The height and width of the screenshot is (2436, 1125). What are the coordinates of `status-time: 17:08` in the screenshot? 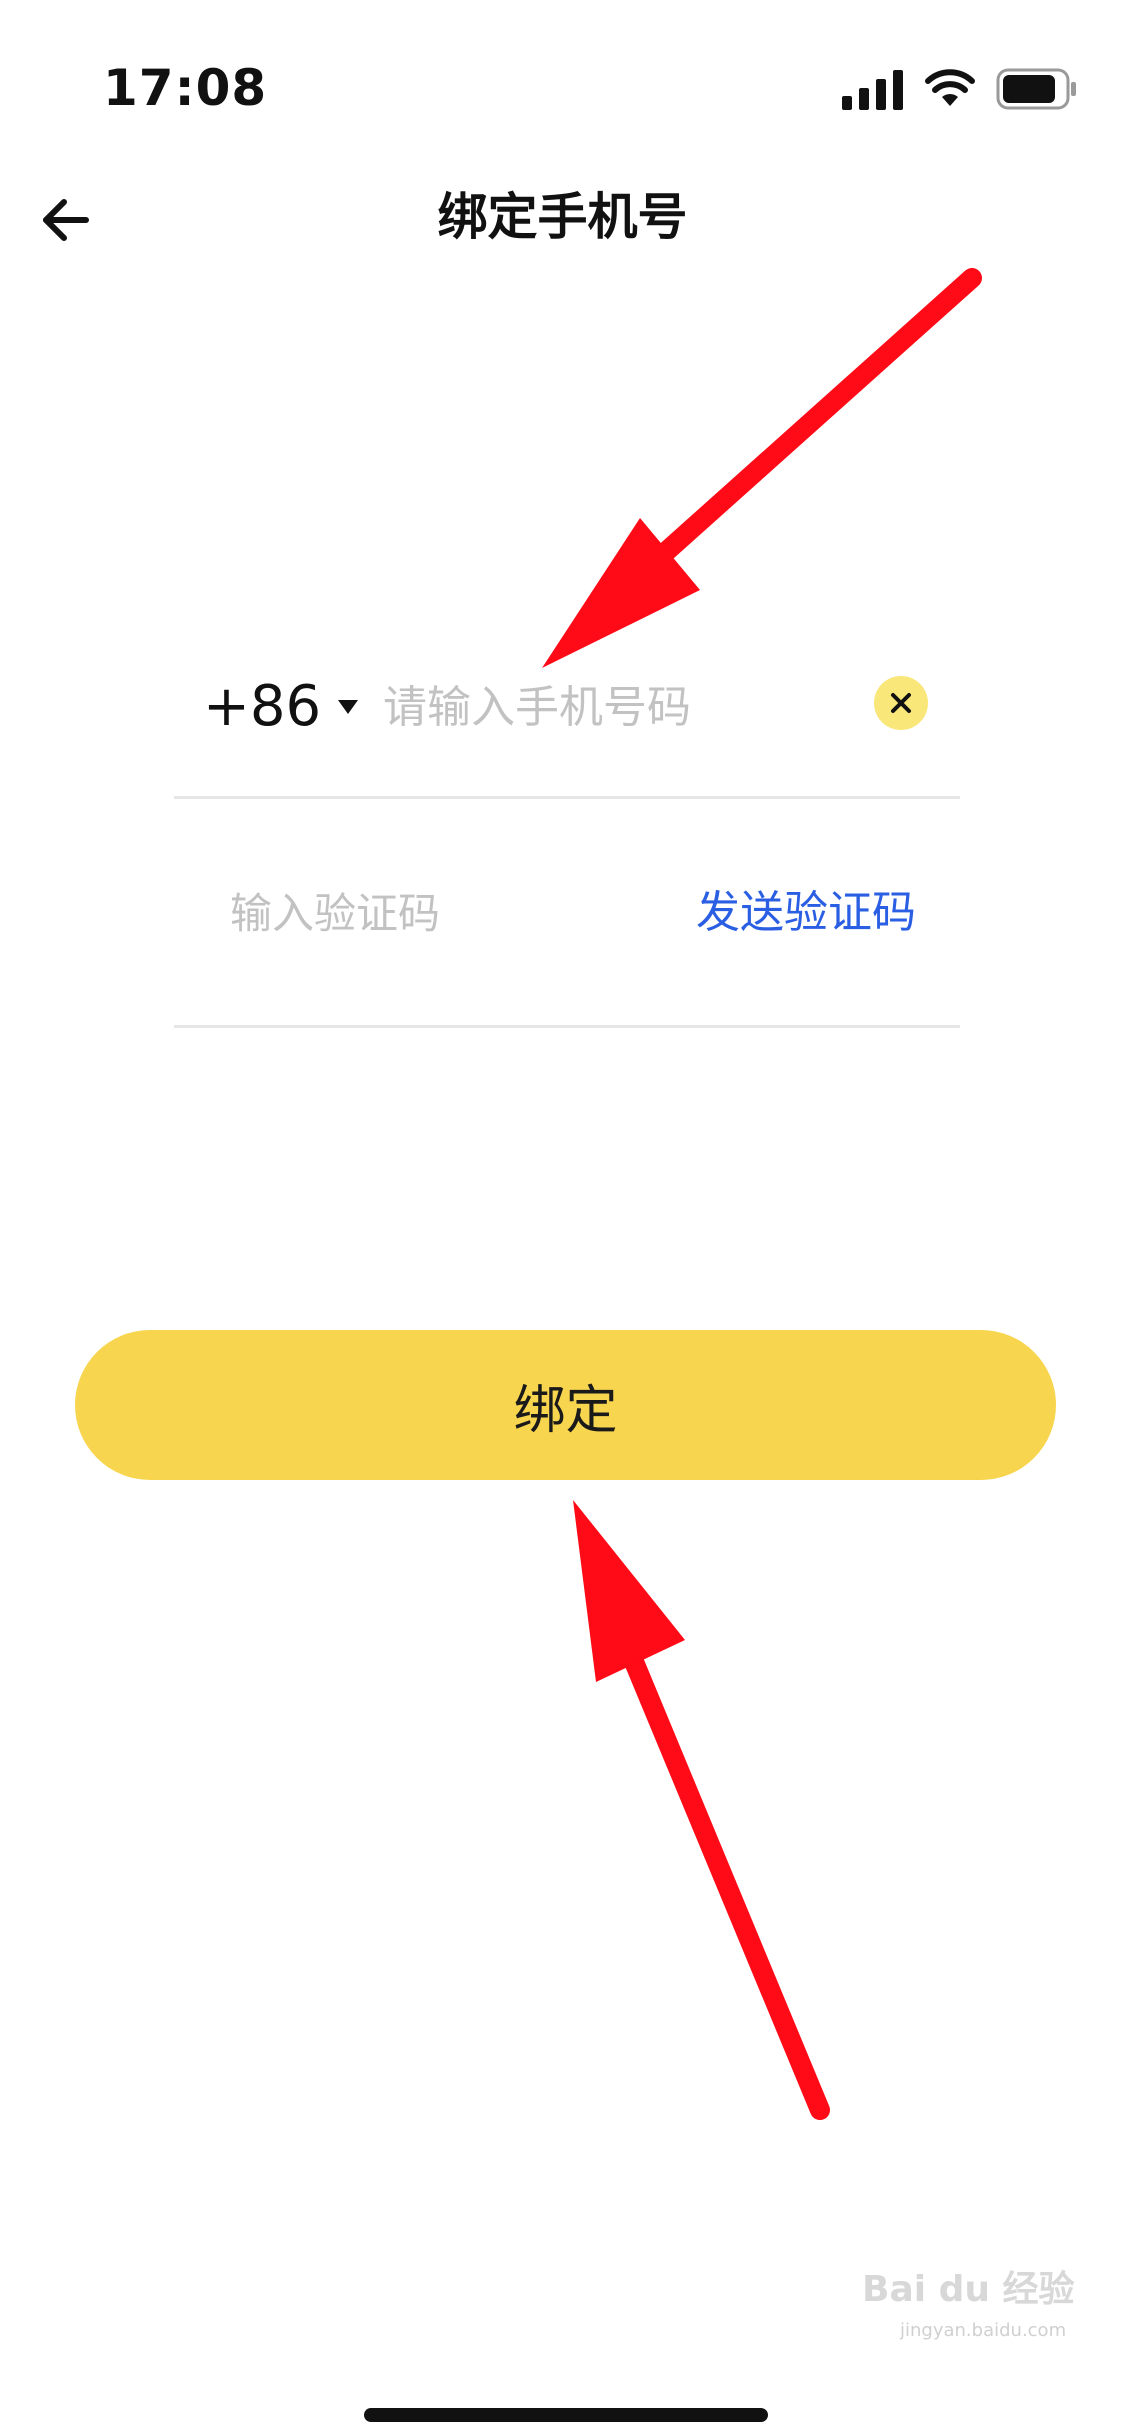 It's located at (185, 88).